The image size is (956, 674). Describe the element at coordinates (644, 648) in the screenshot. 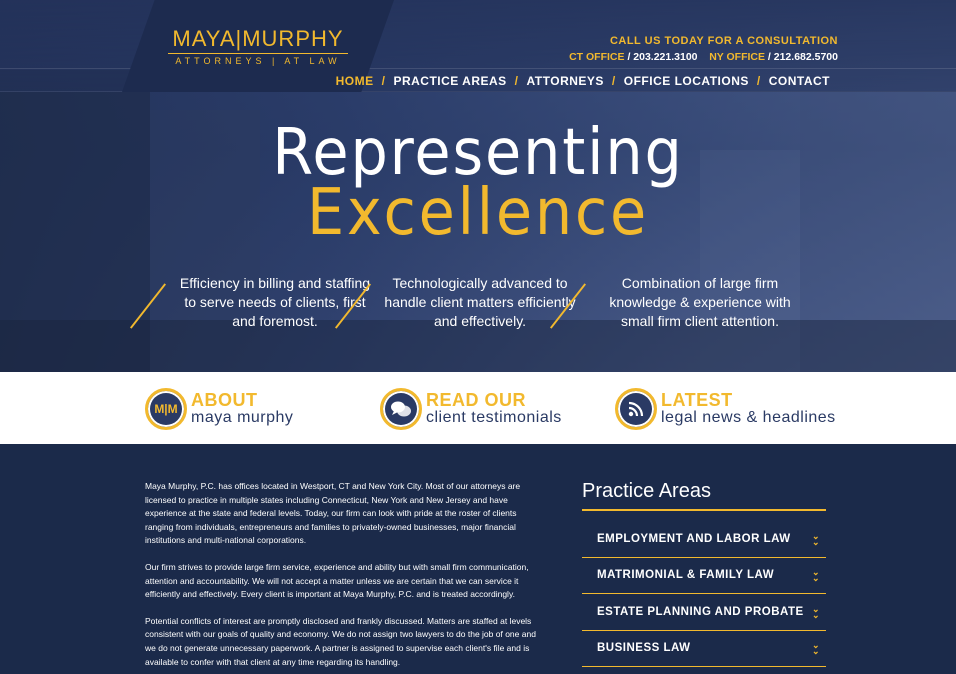

I see `practice-area-label: BUSINESS LAW` at that location.